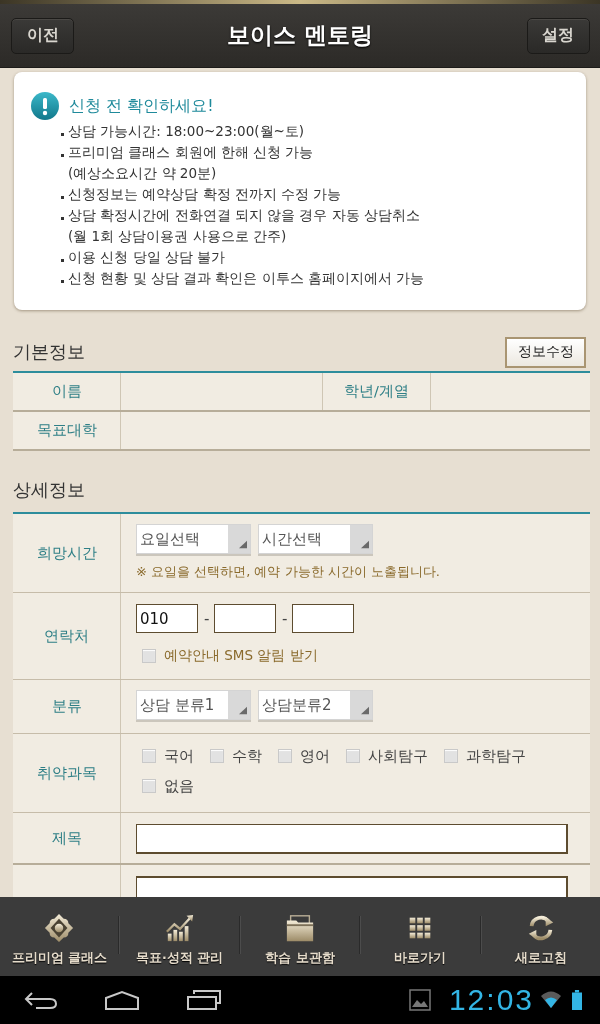 This screenshot has width=600, height=1024. What do you see at coordinates (66, 391) in the screenshot?
I see `field-label: 이름` at bounding box center [66, 391].